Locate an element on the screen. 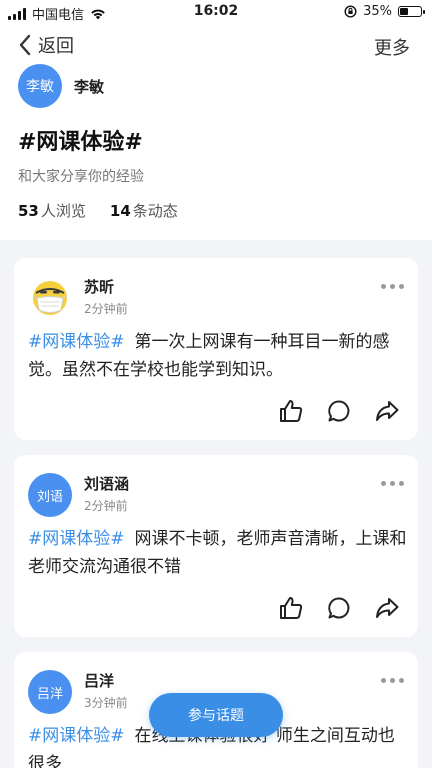  posts-stat: 14 条动态 is located at coordinates (144, 210).